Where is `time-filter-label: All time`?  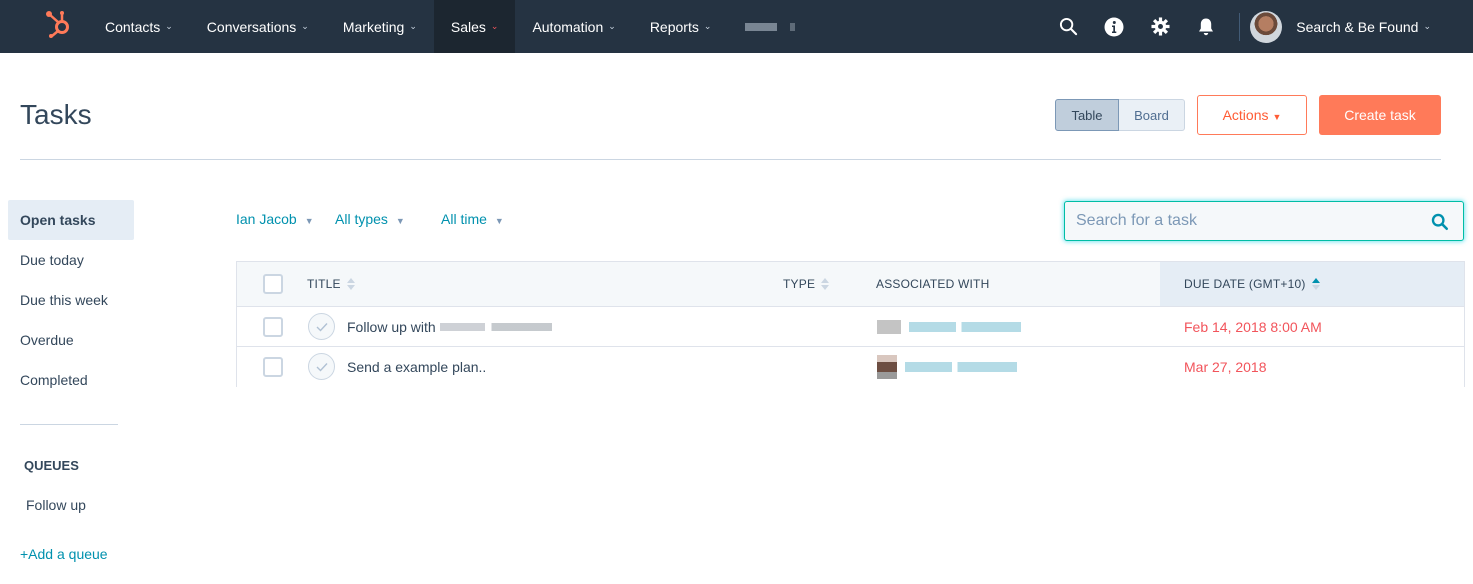 time-filter-label: All time is located at coordinates (464, 219).